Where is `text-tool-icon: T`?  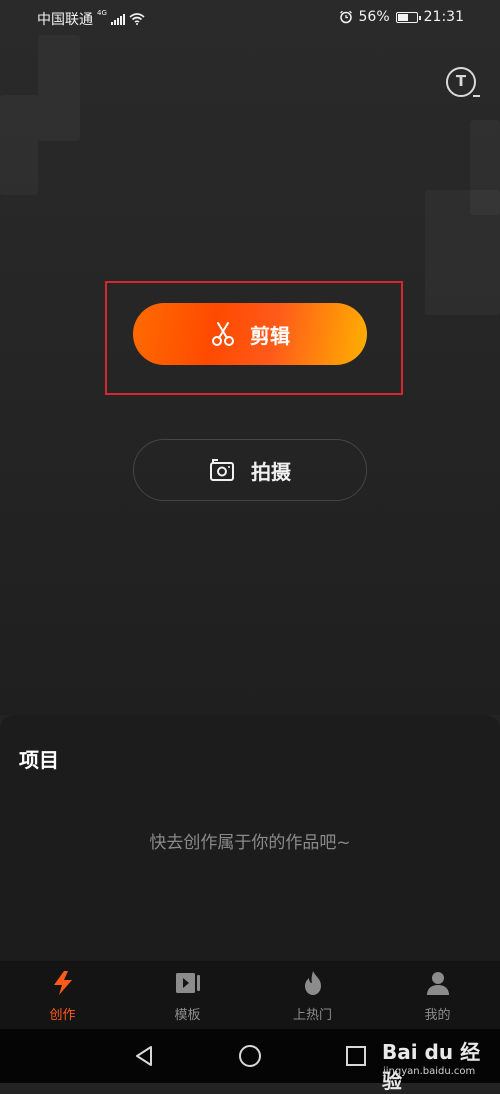
text-tool-icon: T is located at coordinates (461, 81).